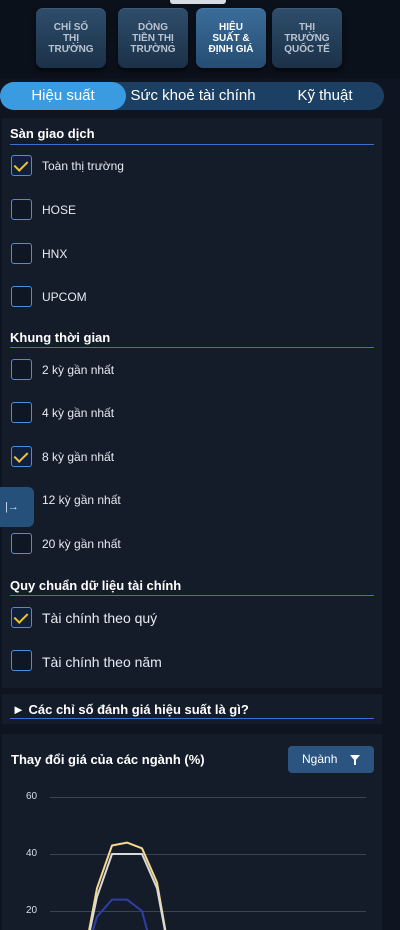  What do you see at coordinates (81, 544) in the screenshot?
I see `checkbox-label: 20 kỳ gần nhất` at bounding box center [81, 544].